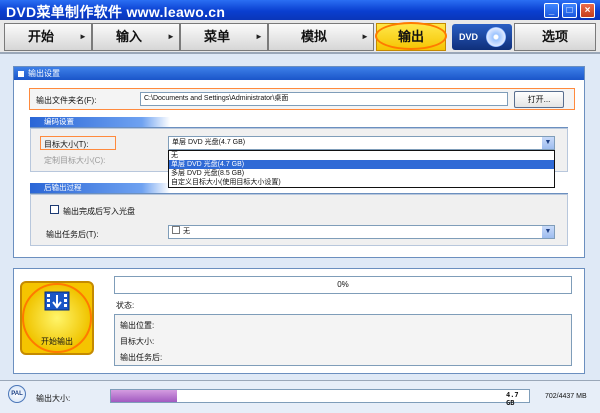  What do you see at coordinates (72, 234) in the screenshot?
I see `task-after-label: 输出任务后(T):` at bounding box center [72, 234].